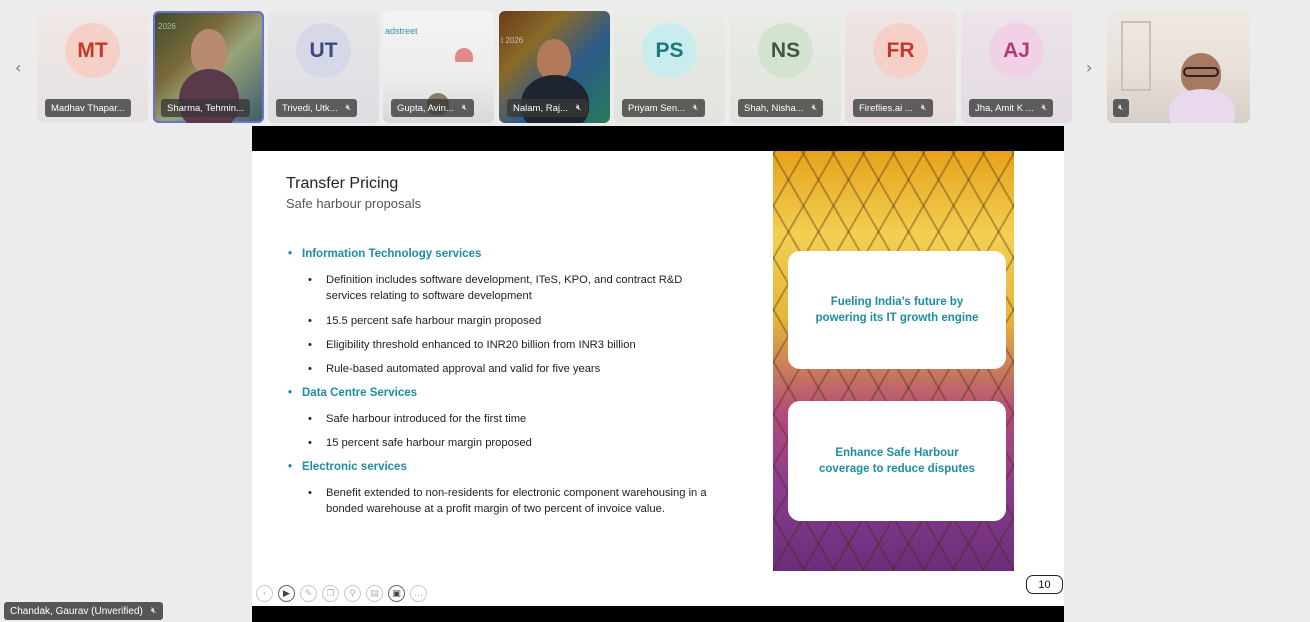  Describe the element at coordinates (374, 593) in the screenshot. I see `subtitles-icon: ▤` at that location.